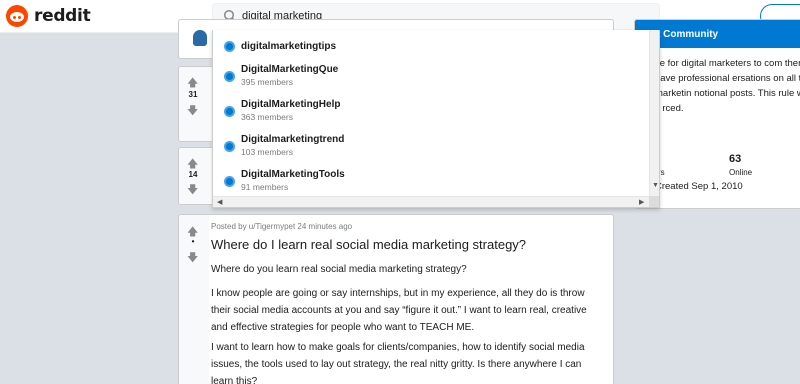 This screenshot has height=384, width=800. Describe the element at coordinates (267, 152) in the screenshot. I see `suggestion-members: 103 members` at that location.